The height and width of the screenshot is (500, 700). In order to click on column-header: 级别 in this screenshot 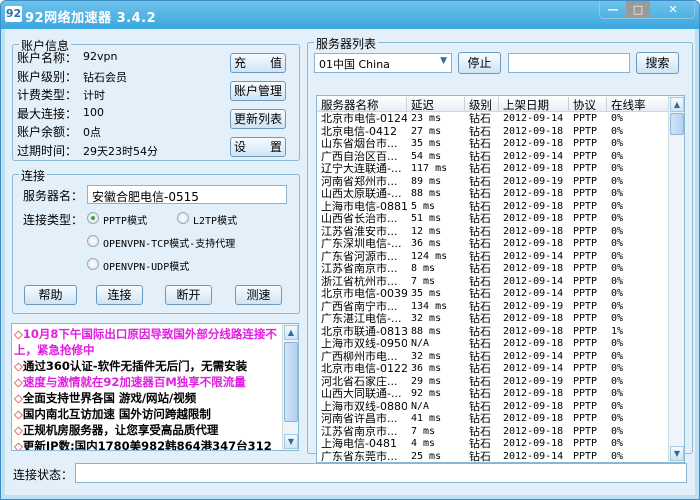, I will do `click(482, 104)`.